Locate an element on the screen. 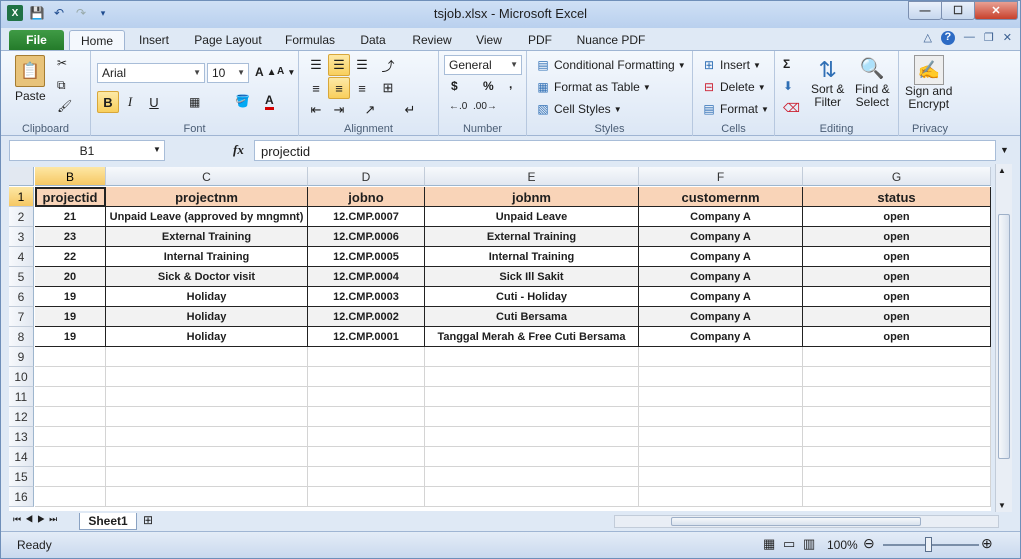 The width and height of the screenshot is (1021, 559). cut-icon: ✂ is located at coordinates (62, 63).